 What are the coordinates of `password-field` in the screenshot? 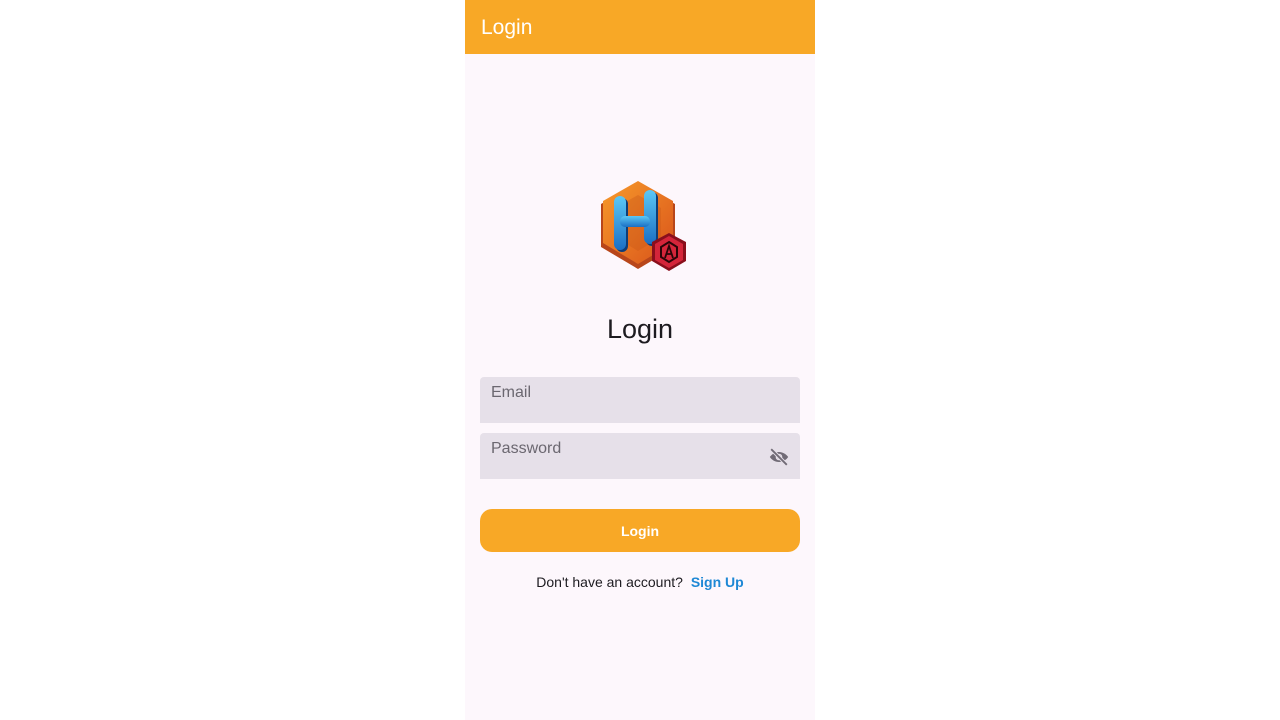 It's located at (640, 456).